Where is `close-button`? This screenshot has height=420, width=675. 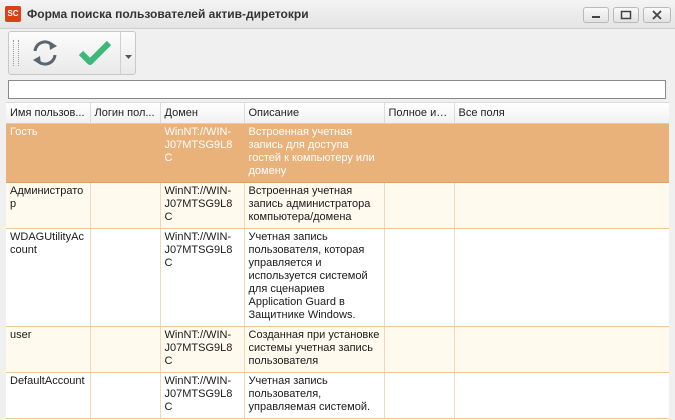 close-button is located at coordinates (657, 15).